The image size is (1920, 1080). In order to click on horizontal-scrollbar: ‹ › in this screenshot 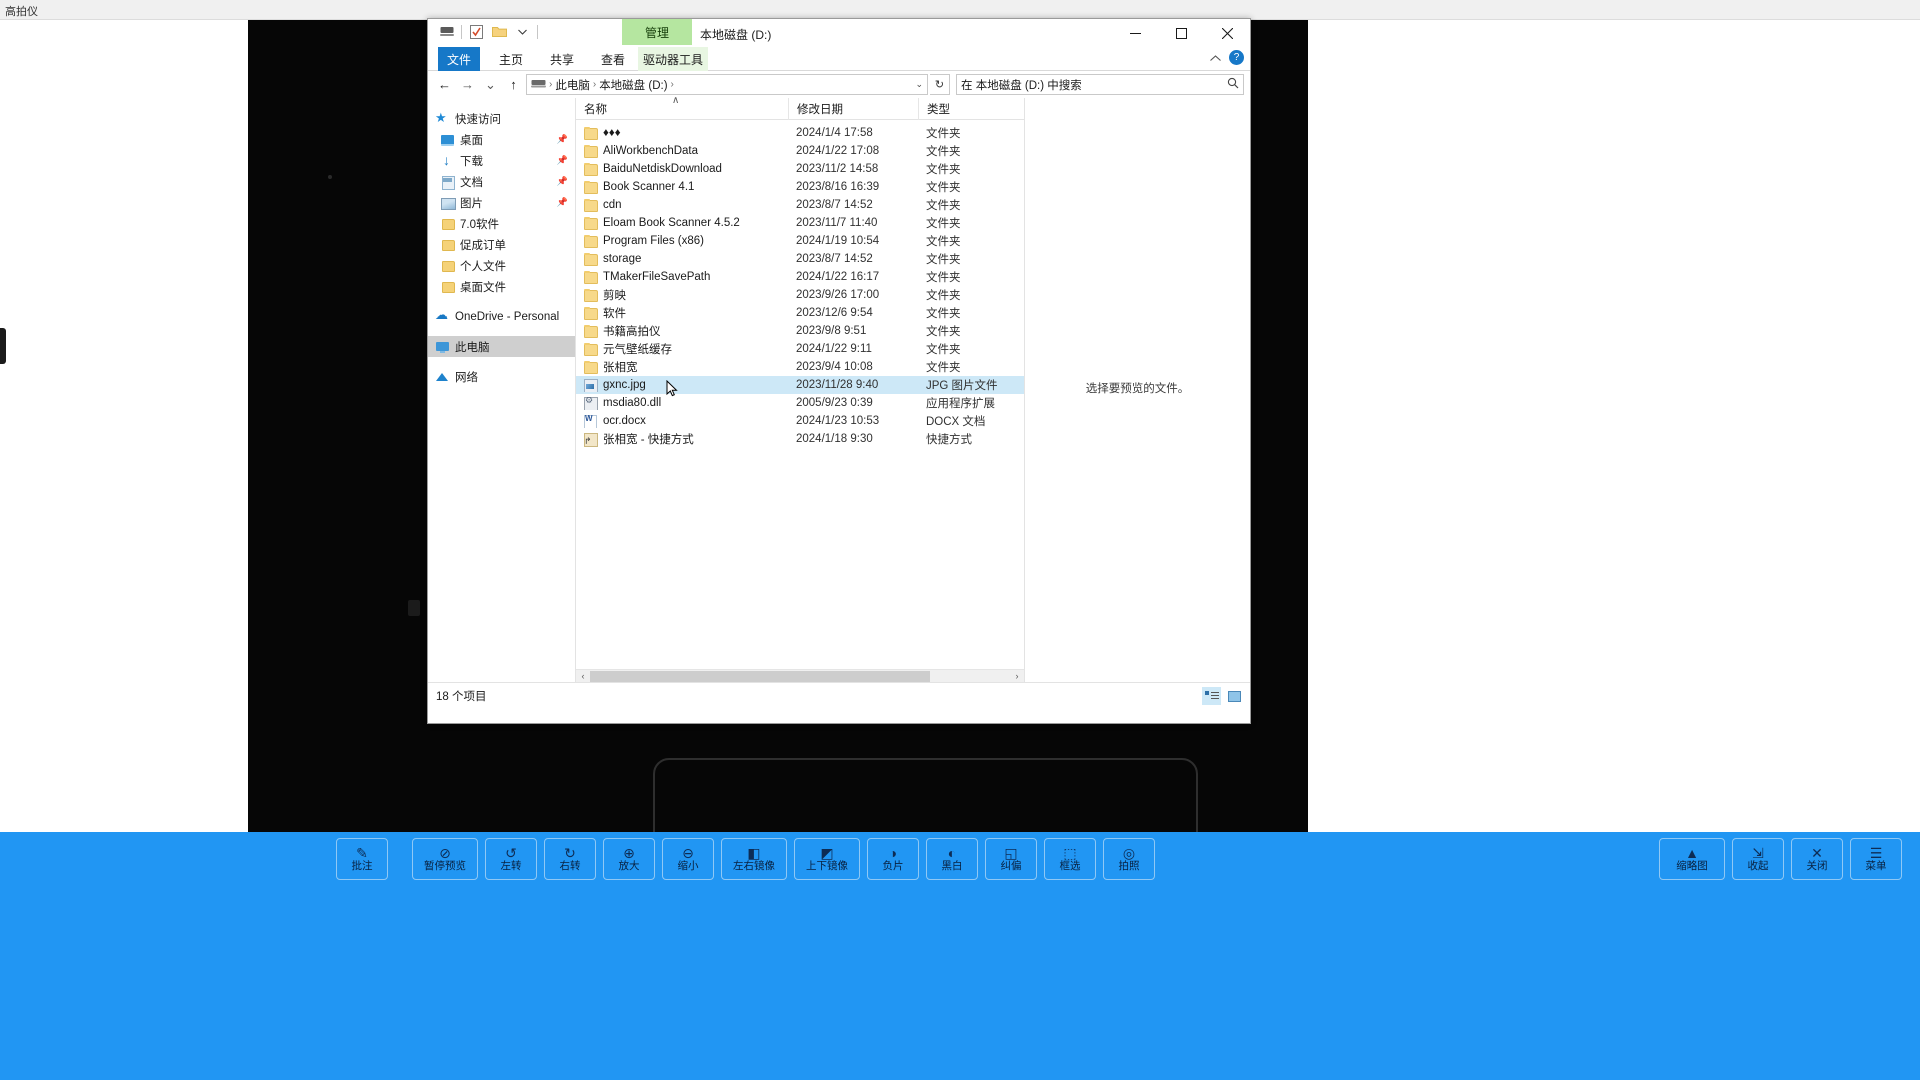, I will do `click(800, 676)`.